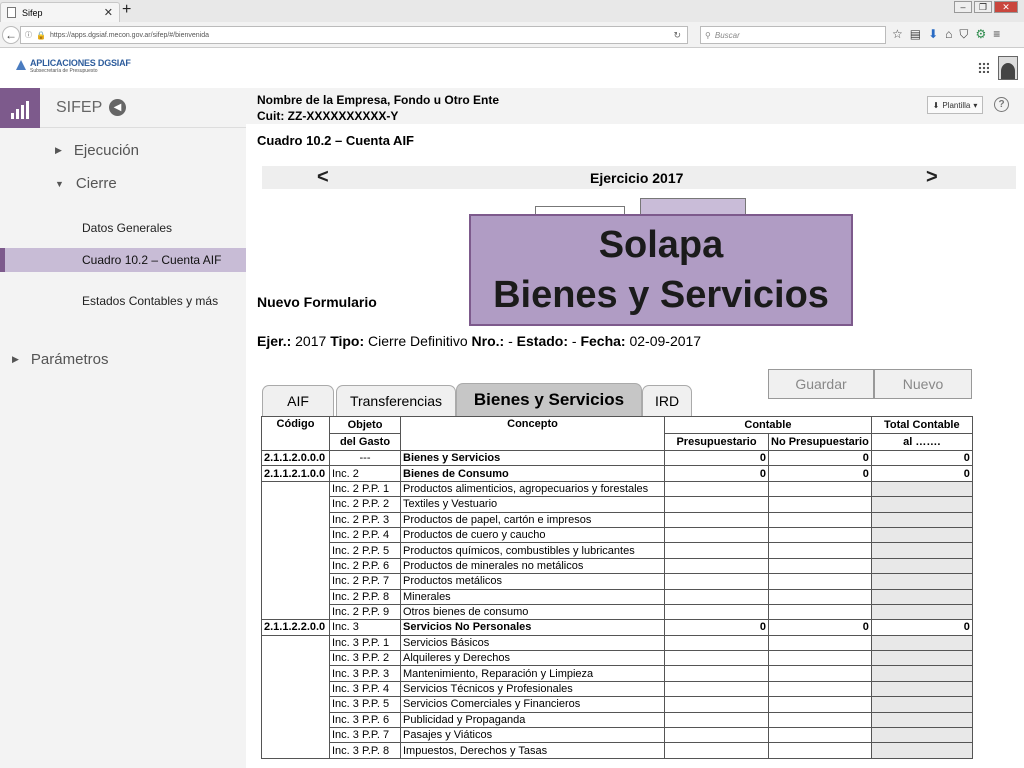  I want to click on cell-objeto: Inc. 3 P.P. 8, so click(365, 750).